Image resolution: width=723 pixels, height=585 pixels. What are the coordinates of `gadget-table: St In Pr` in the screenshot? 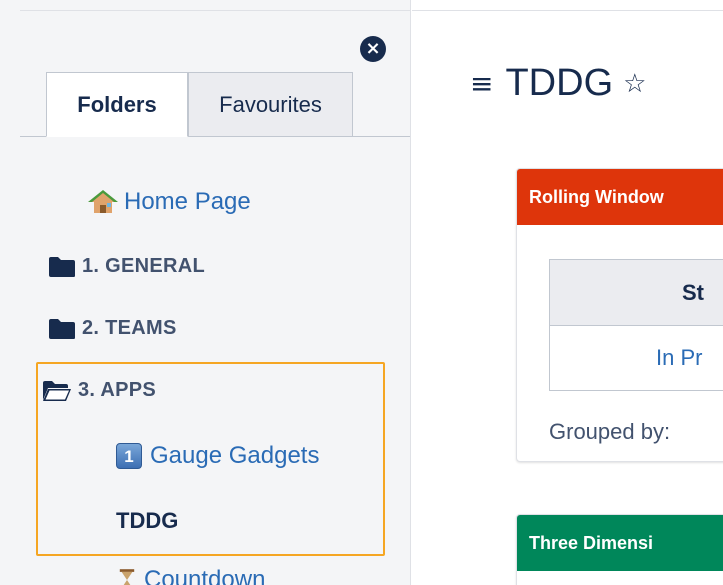 It's located at (636, 325).